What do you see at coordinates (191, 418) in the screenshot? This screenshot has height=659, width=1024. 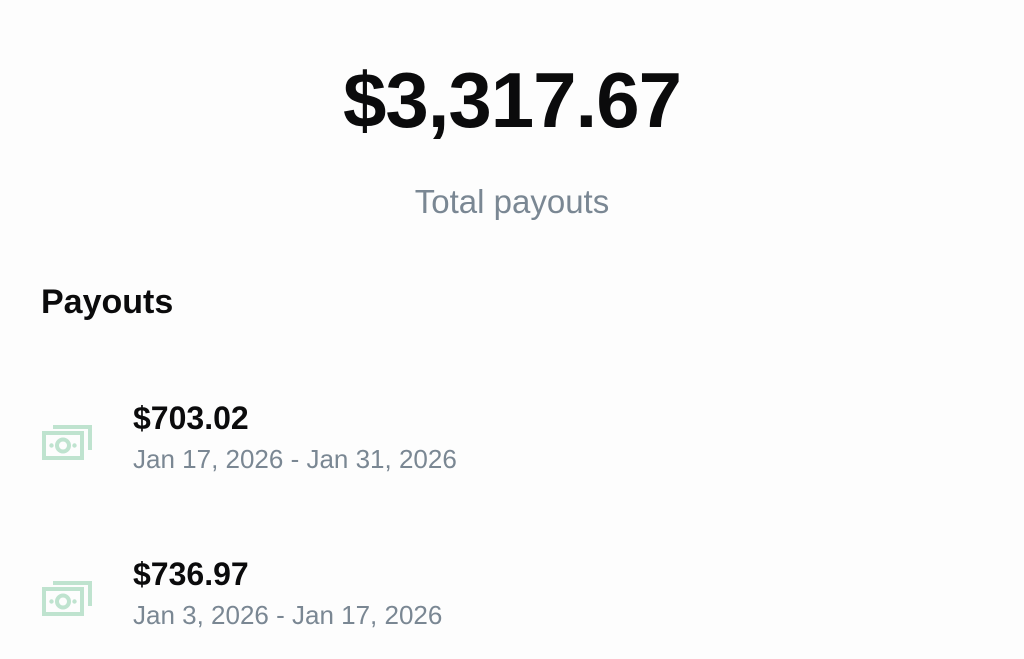 I see `payout-amount: $703.02` at bounding box center [191, 418].